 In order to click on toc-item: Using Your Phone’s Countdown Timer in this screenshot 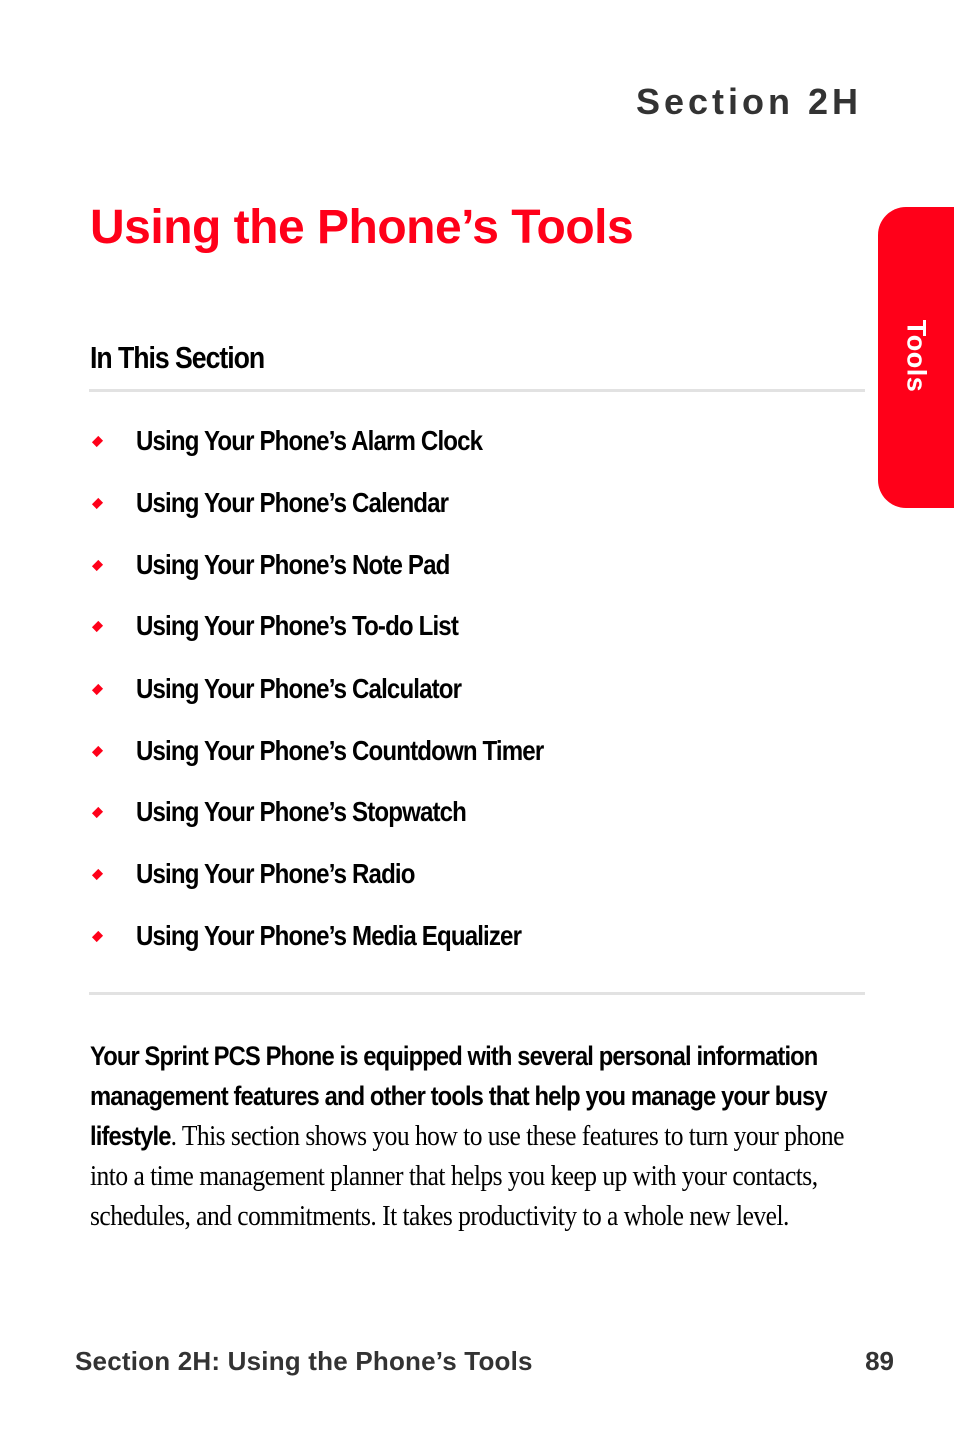, I will do `click(440, 751)`.